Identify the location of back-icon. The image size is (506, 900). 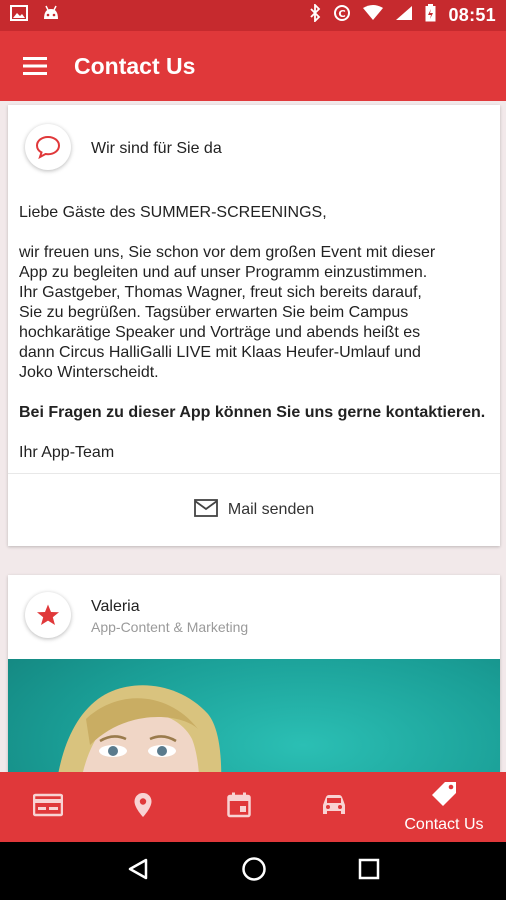
(138, 871).